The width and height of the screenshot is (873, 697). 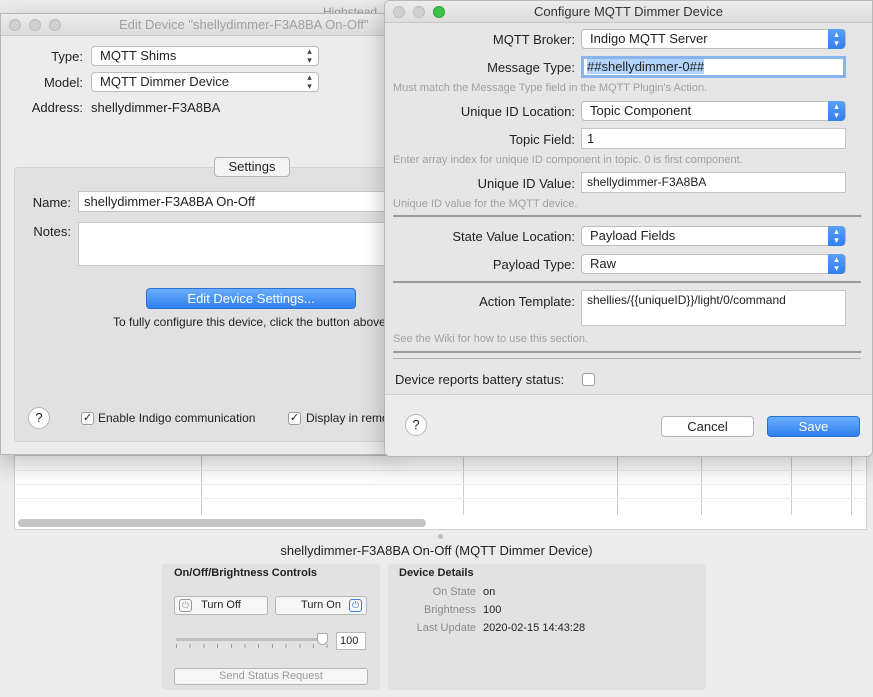 What do you see at coordinates (641, 110) in the screenshot?
I see `uid-location-select-value: Topic Component` at bounding box center [641, 110].